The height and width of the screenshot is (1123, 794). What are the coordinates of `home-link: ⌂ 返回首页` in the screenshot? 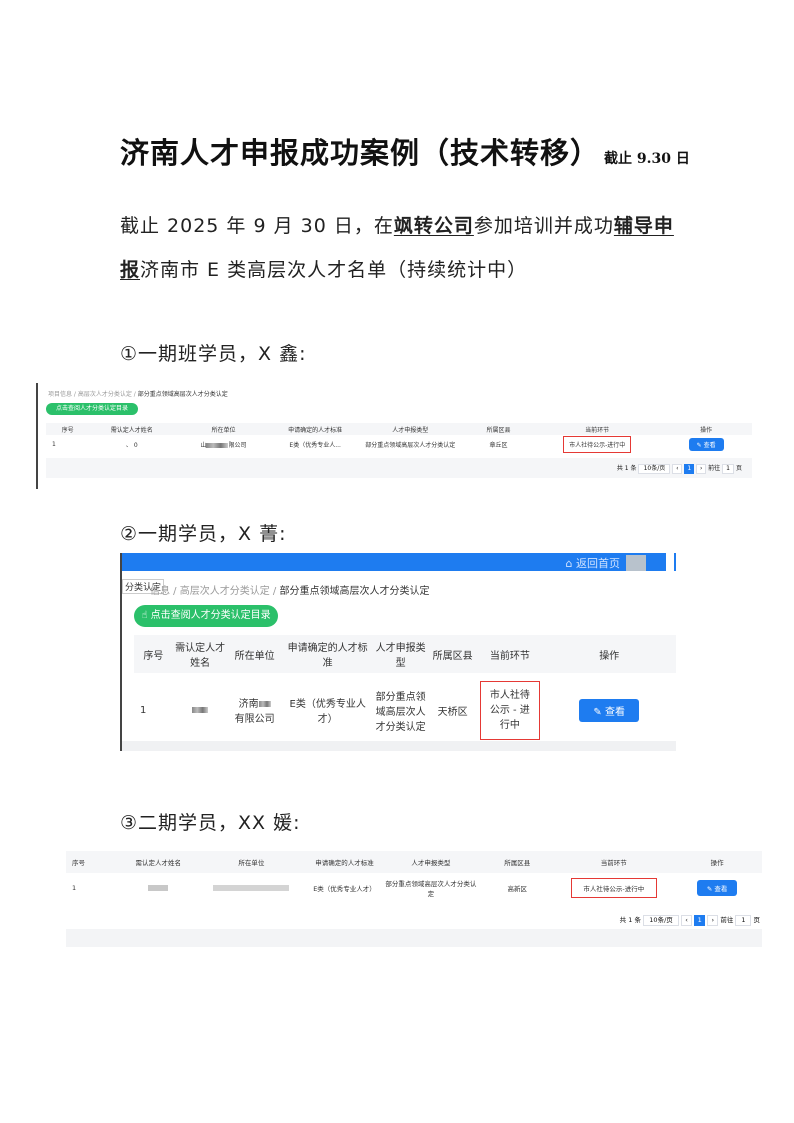 It's located at (593, 563).